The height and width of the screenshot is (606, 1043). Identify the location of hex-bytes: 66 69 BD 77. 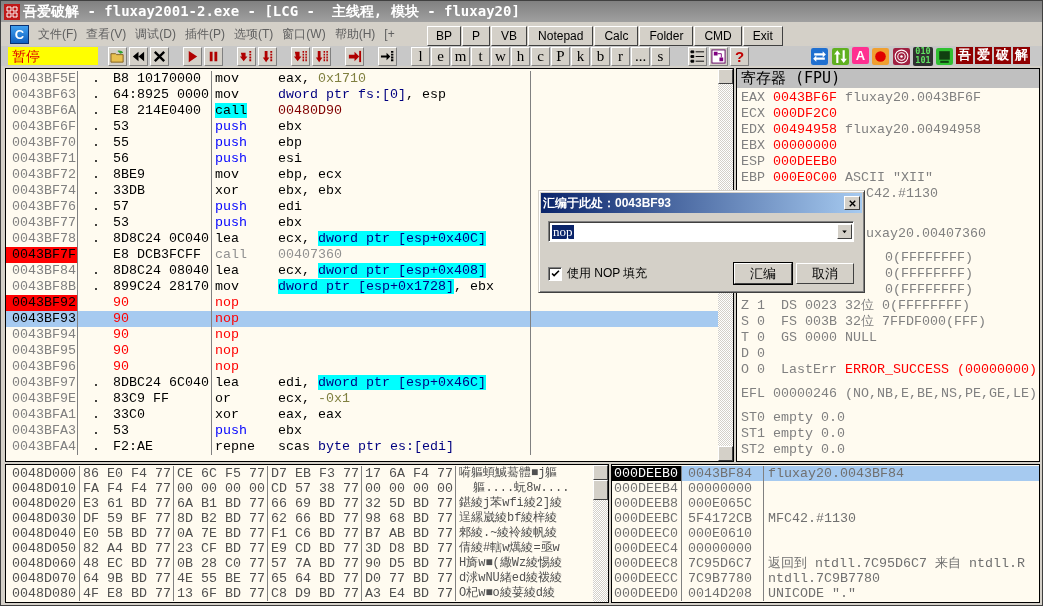
(315, 503).